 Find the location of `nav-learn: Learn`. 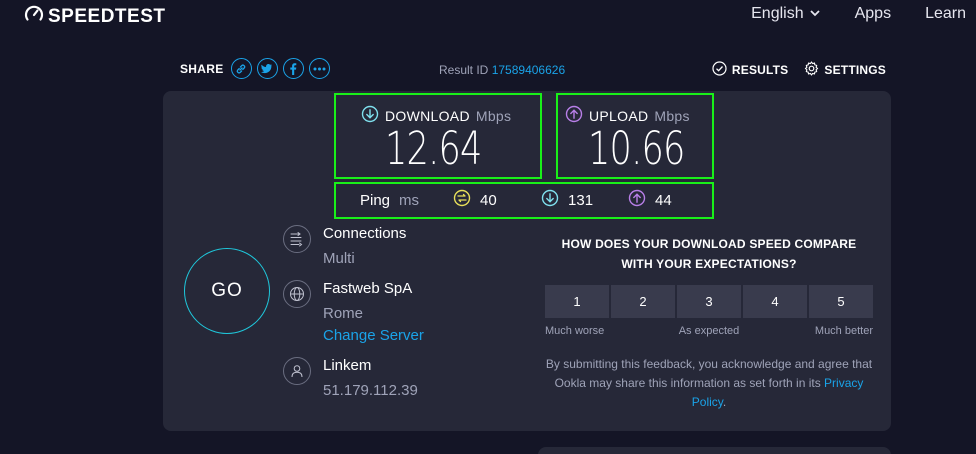

nav-learn: Learn is located at coordinates (945, 14).